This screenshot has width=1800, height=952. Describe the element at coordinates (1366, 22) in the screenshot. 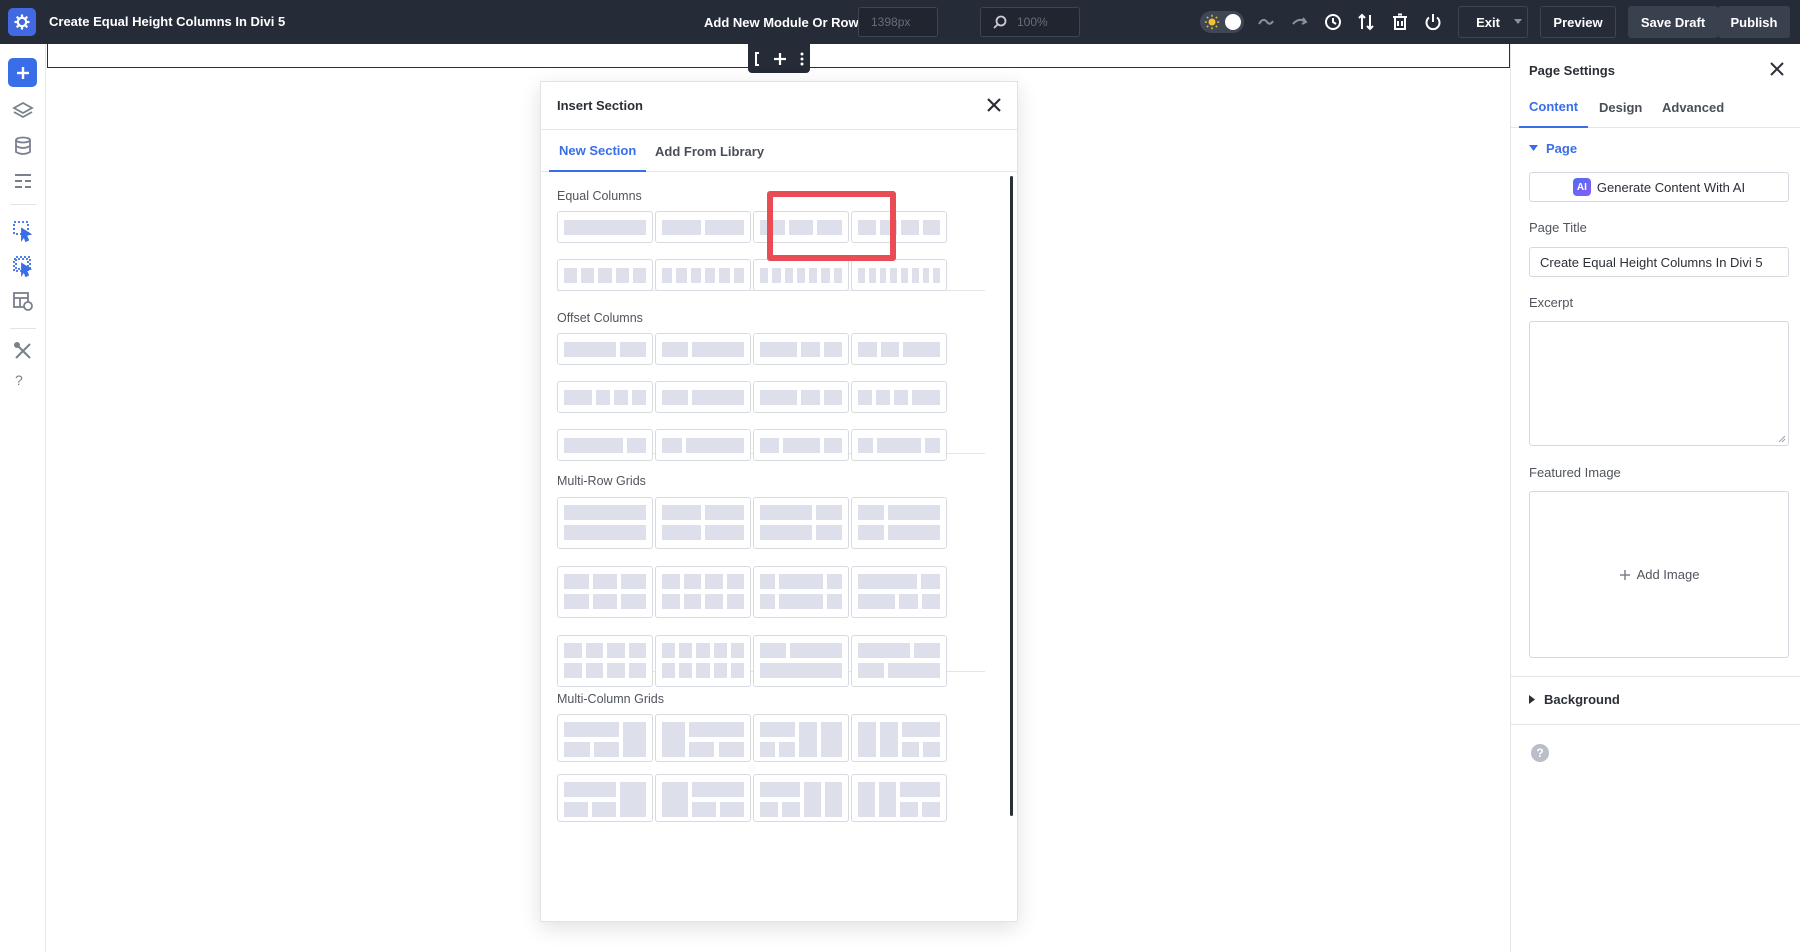

I see `sort-icon` at that location.